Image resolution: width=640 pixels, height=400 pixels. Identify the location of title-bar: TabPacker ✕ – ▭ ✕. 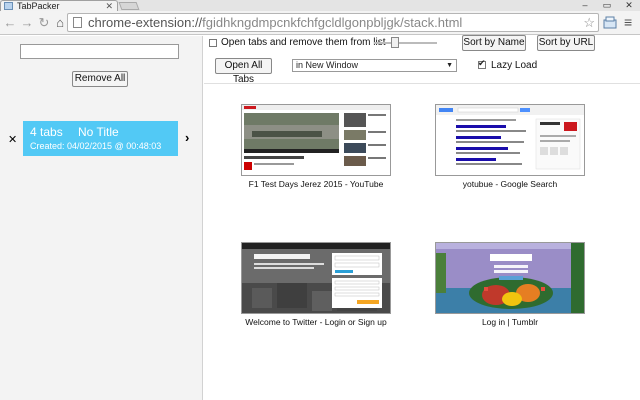
(320, 5).